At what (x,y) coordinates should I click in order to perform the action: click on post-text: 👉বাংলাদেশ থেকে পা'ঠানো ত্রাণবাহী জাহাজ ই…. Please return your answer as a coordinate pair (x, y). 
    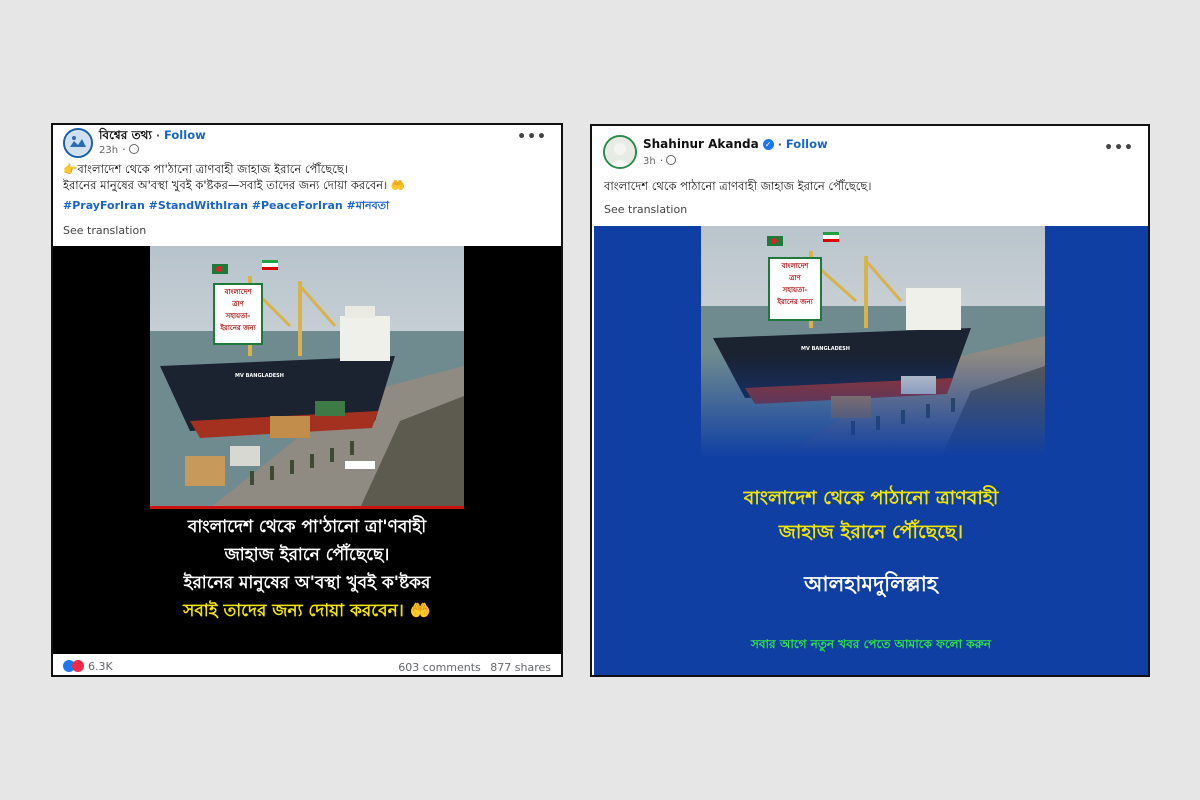
    Looking at the image, I should click on (307, 176).